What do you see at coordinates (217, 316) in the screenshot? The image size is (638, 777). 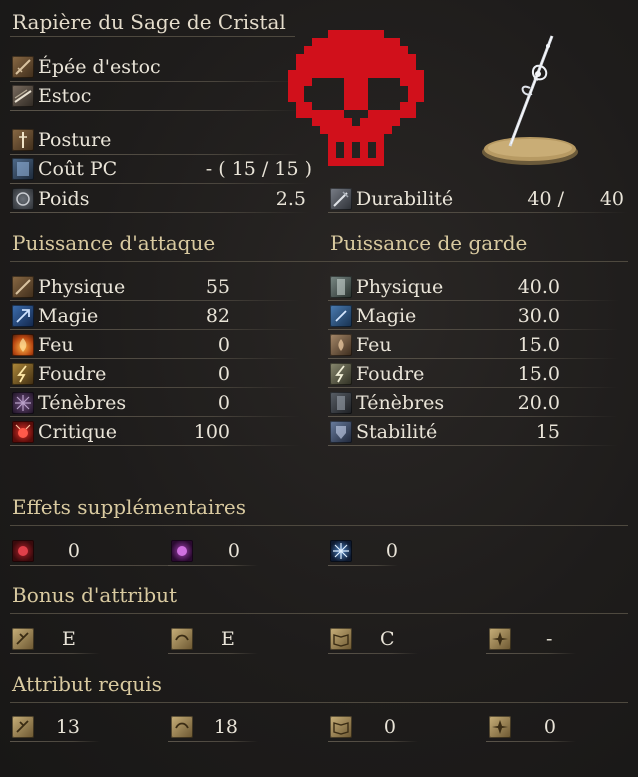 I see `attack-value-magic: 82` at bounding box center [217, 316].